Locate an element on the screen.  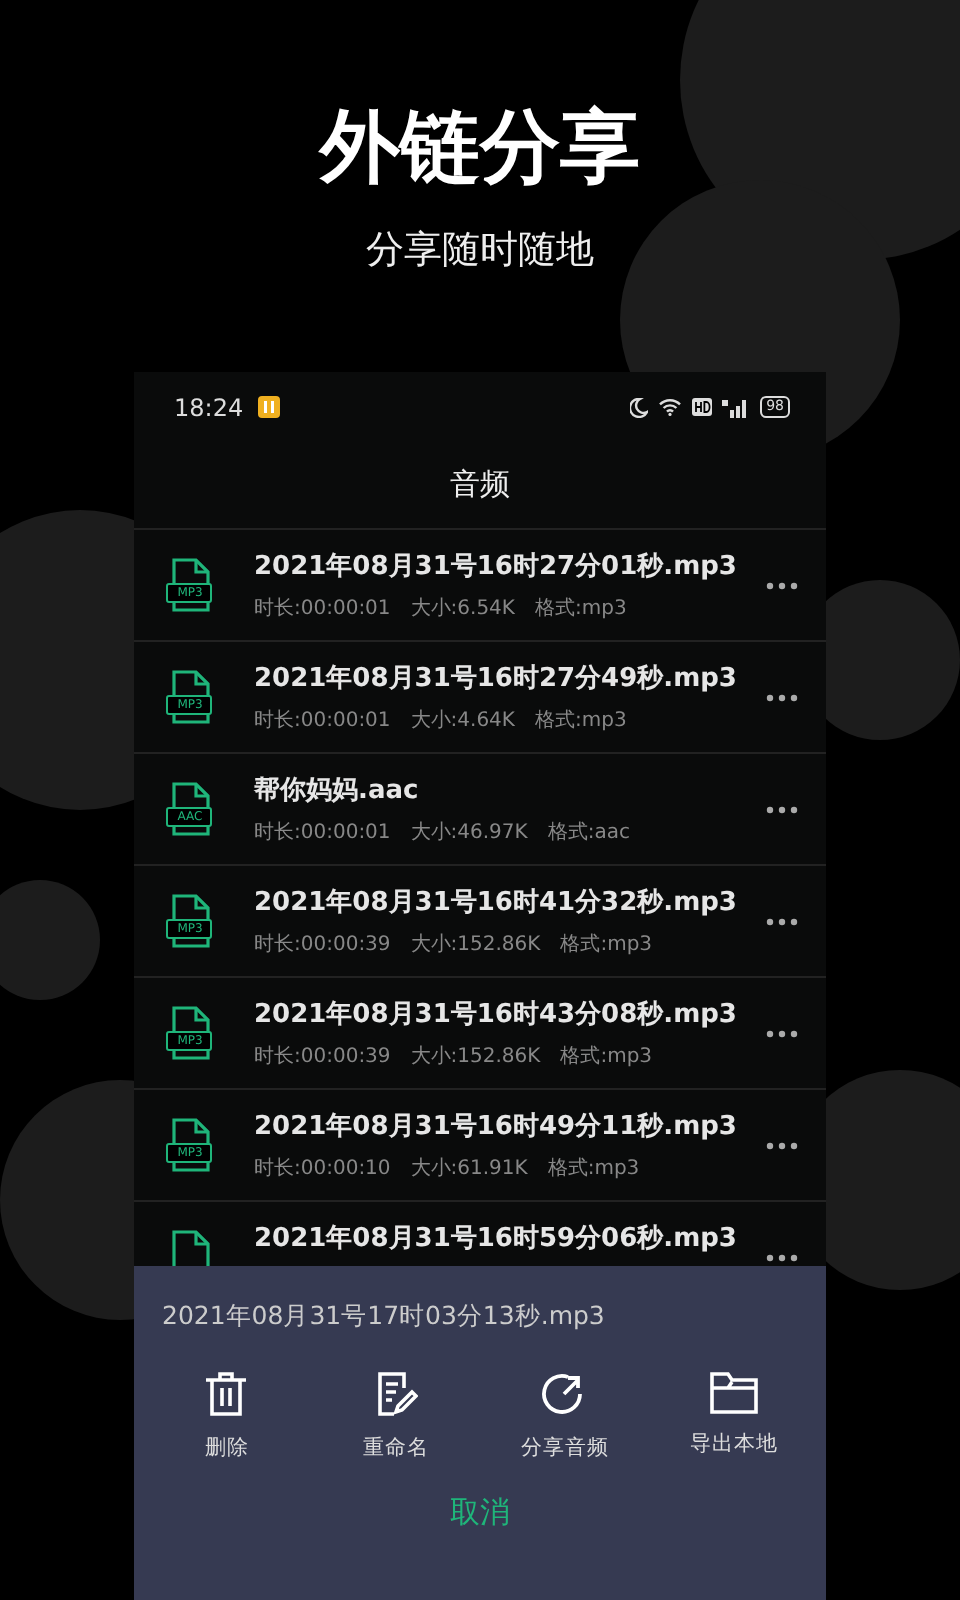
action-button: 重命名 is located at coordinates (395, 1416).